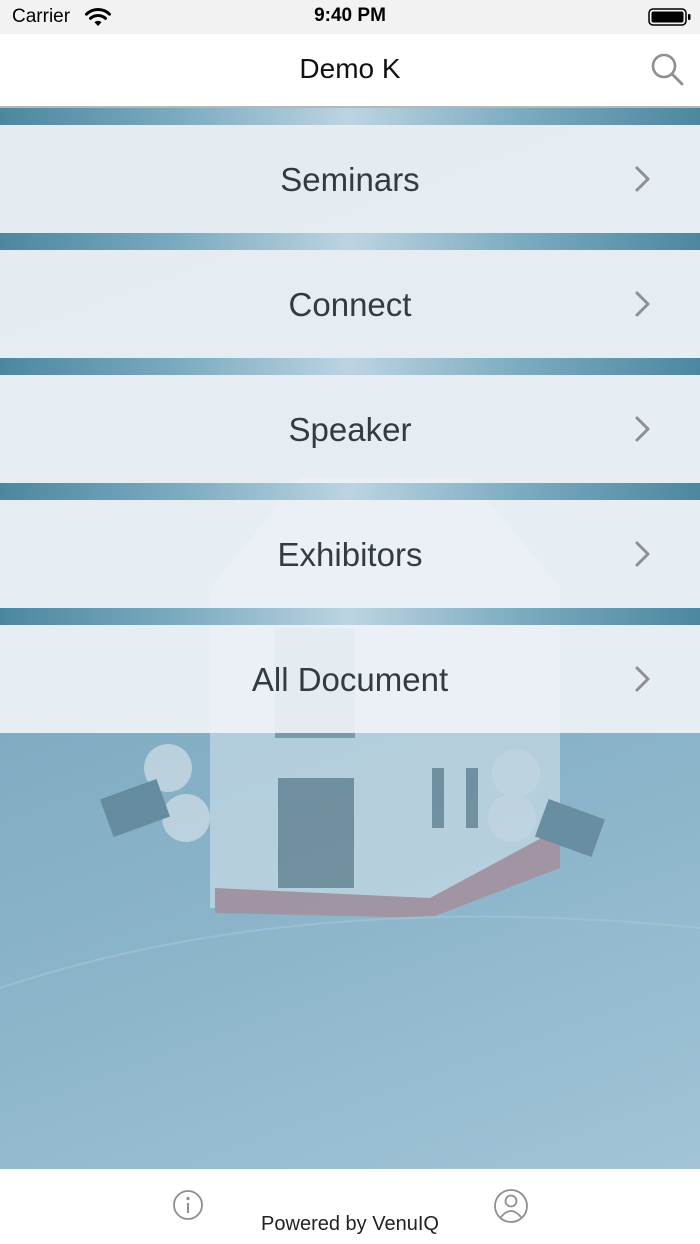 The width and height of the screenshot is (700, 1244). Describe the element at coordinates (350, 1224) in the screenshot. I see `powered-by-label: Powered by VenuIQ` at that location.